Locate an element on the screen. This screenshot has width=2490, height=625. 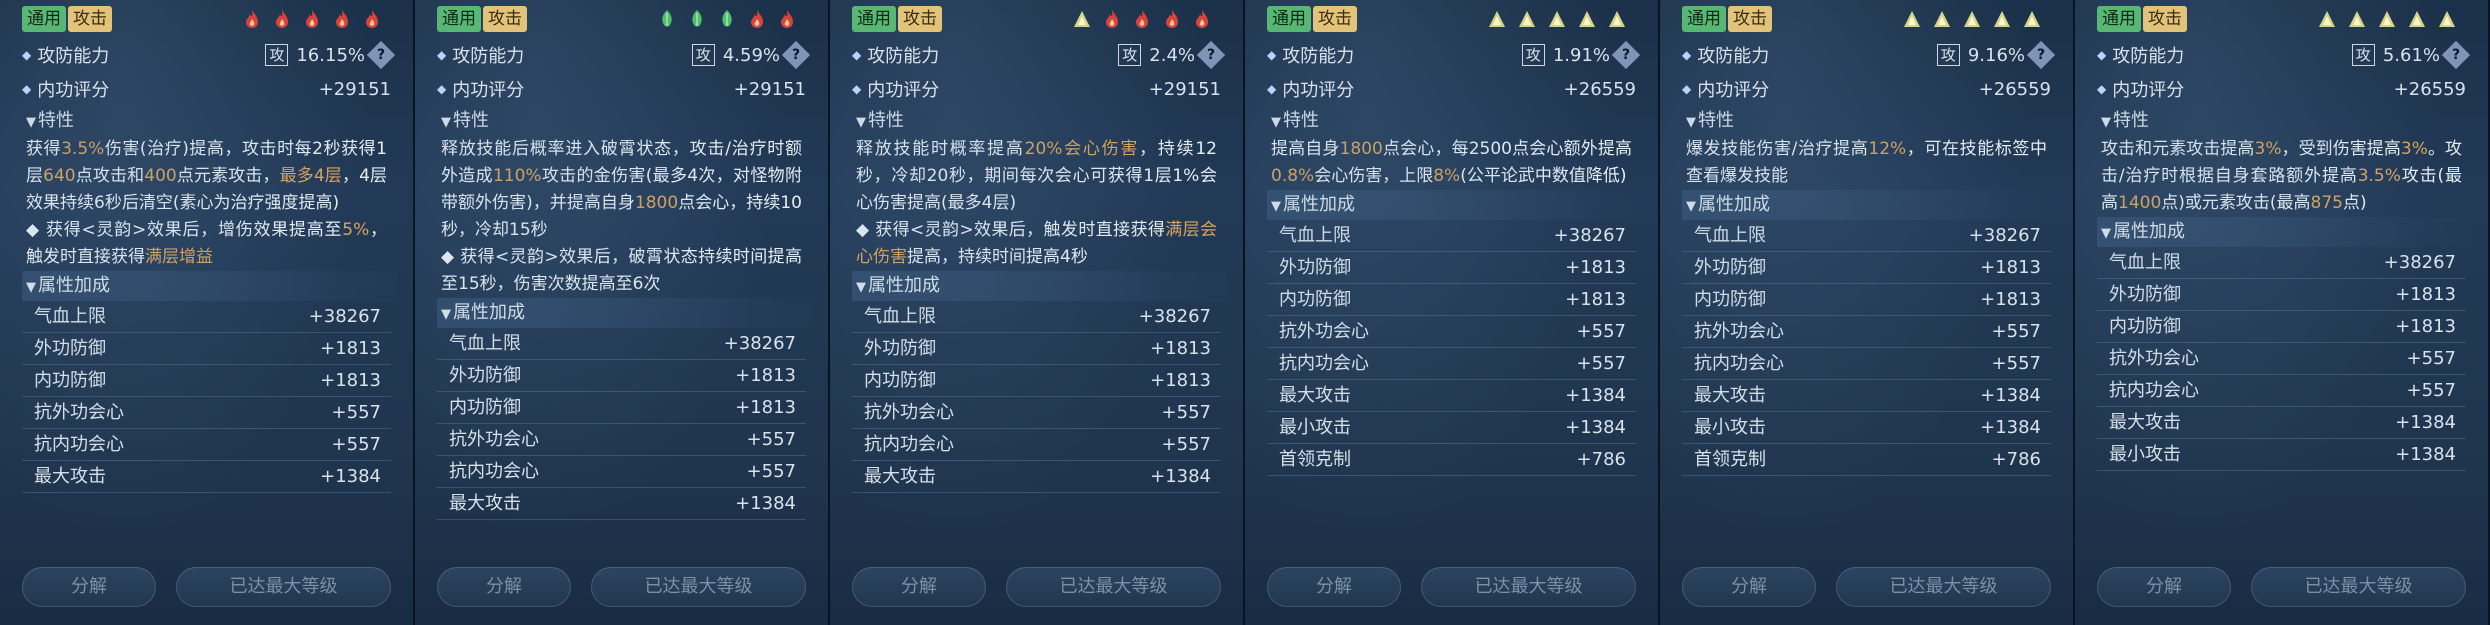
action-buttons: 分解 已达最大等级 is located at coordinates (621, 587).